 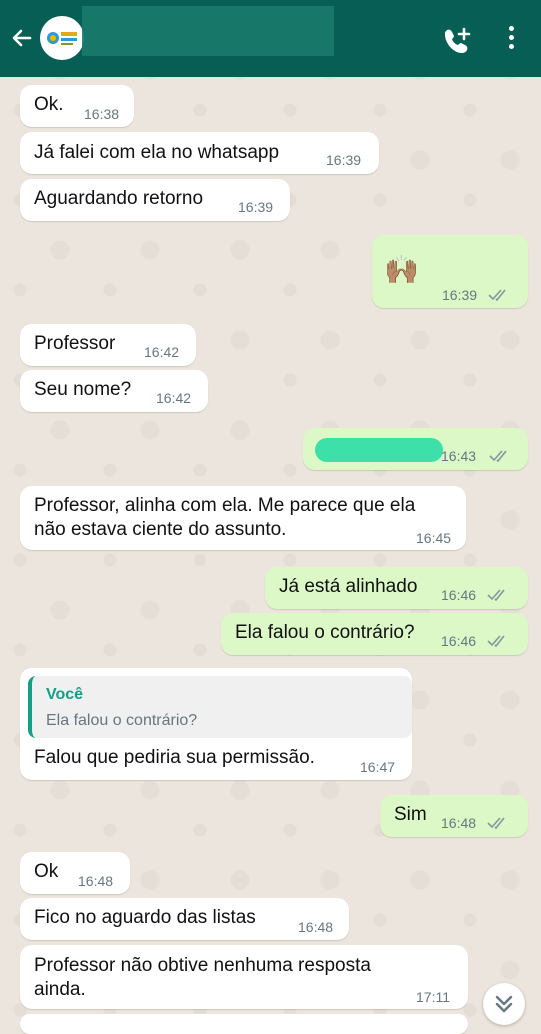 I want to click on message-bubble: Ok 16:48, so click(x=75, y=873).